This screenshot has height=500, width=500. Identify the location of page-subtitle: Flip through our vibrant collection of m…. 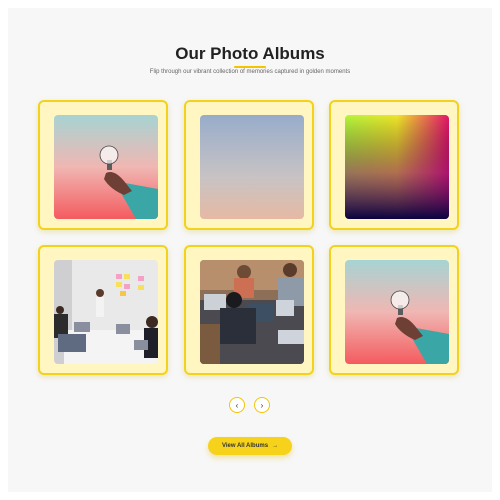
(250, 72).